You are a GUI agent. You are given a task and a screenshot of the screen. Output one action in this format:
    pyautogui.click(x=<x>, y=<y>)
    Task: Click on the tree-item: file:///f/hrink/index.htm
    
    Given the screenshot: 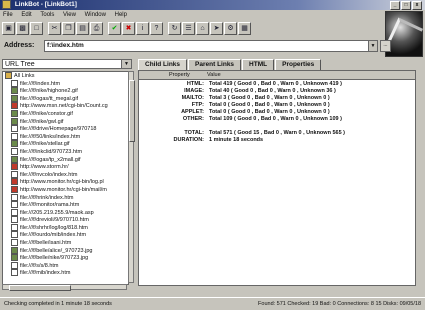 What is the action you would take?
    pyautogui.click(x=65, y=197)
    